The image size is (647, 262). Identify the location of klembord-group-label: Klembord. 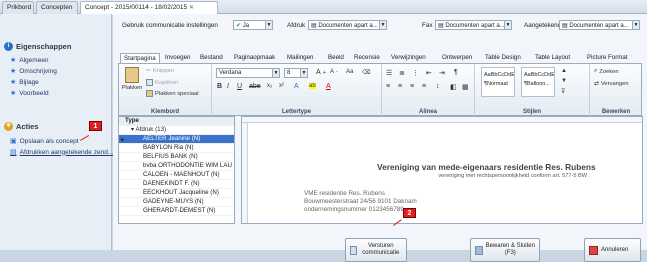
(164, 112).